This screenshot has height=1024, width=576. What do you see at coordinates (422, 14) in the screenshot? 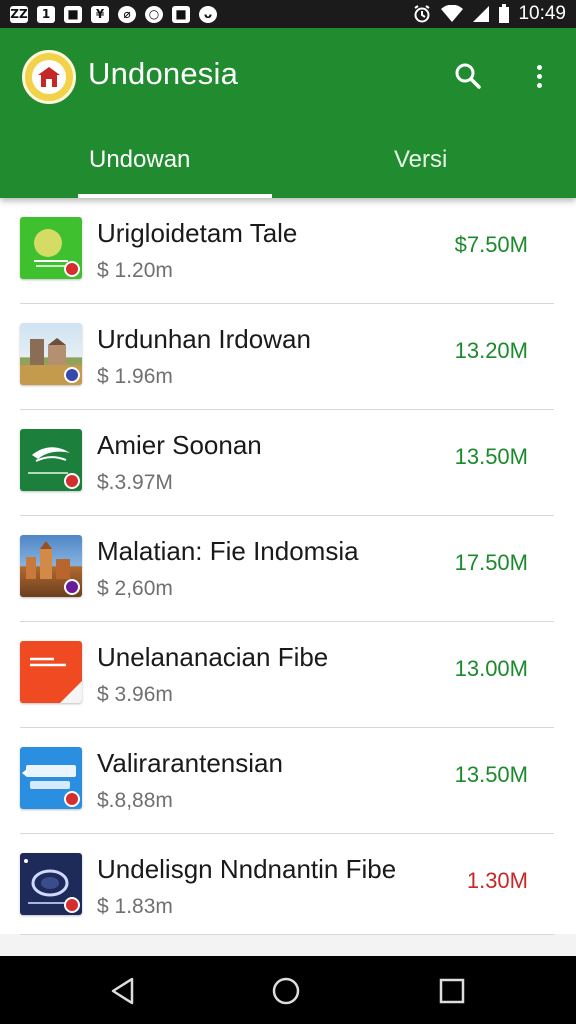
I see `alarm-icon` at bounding box center [422, 14].